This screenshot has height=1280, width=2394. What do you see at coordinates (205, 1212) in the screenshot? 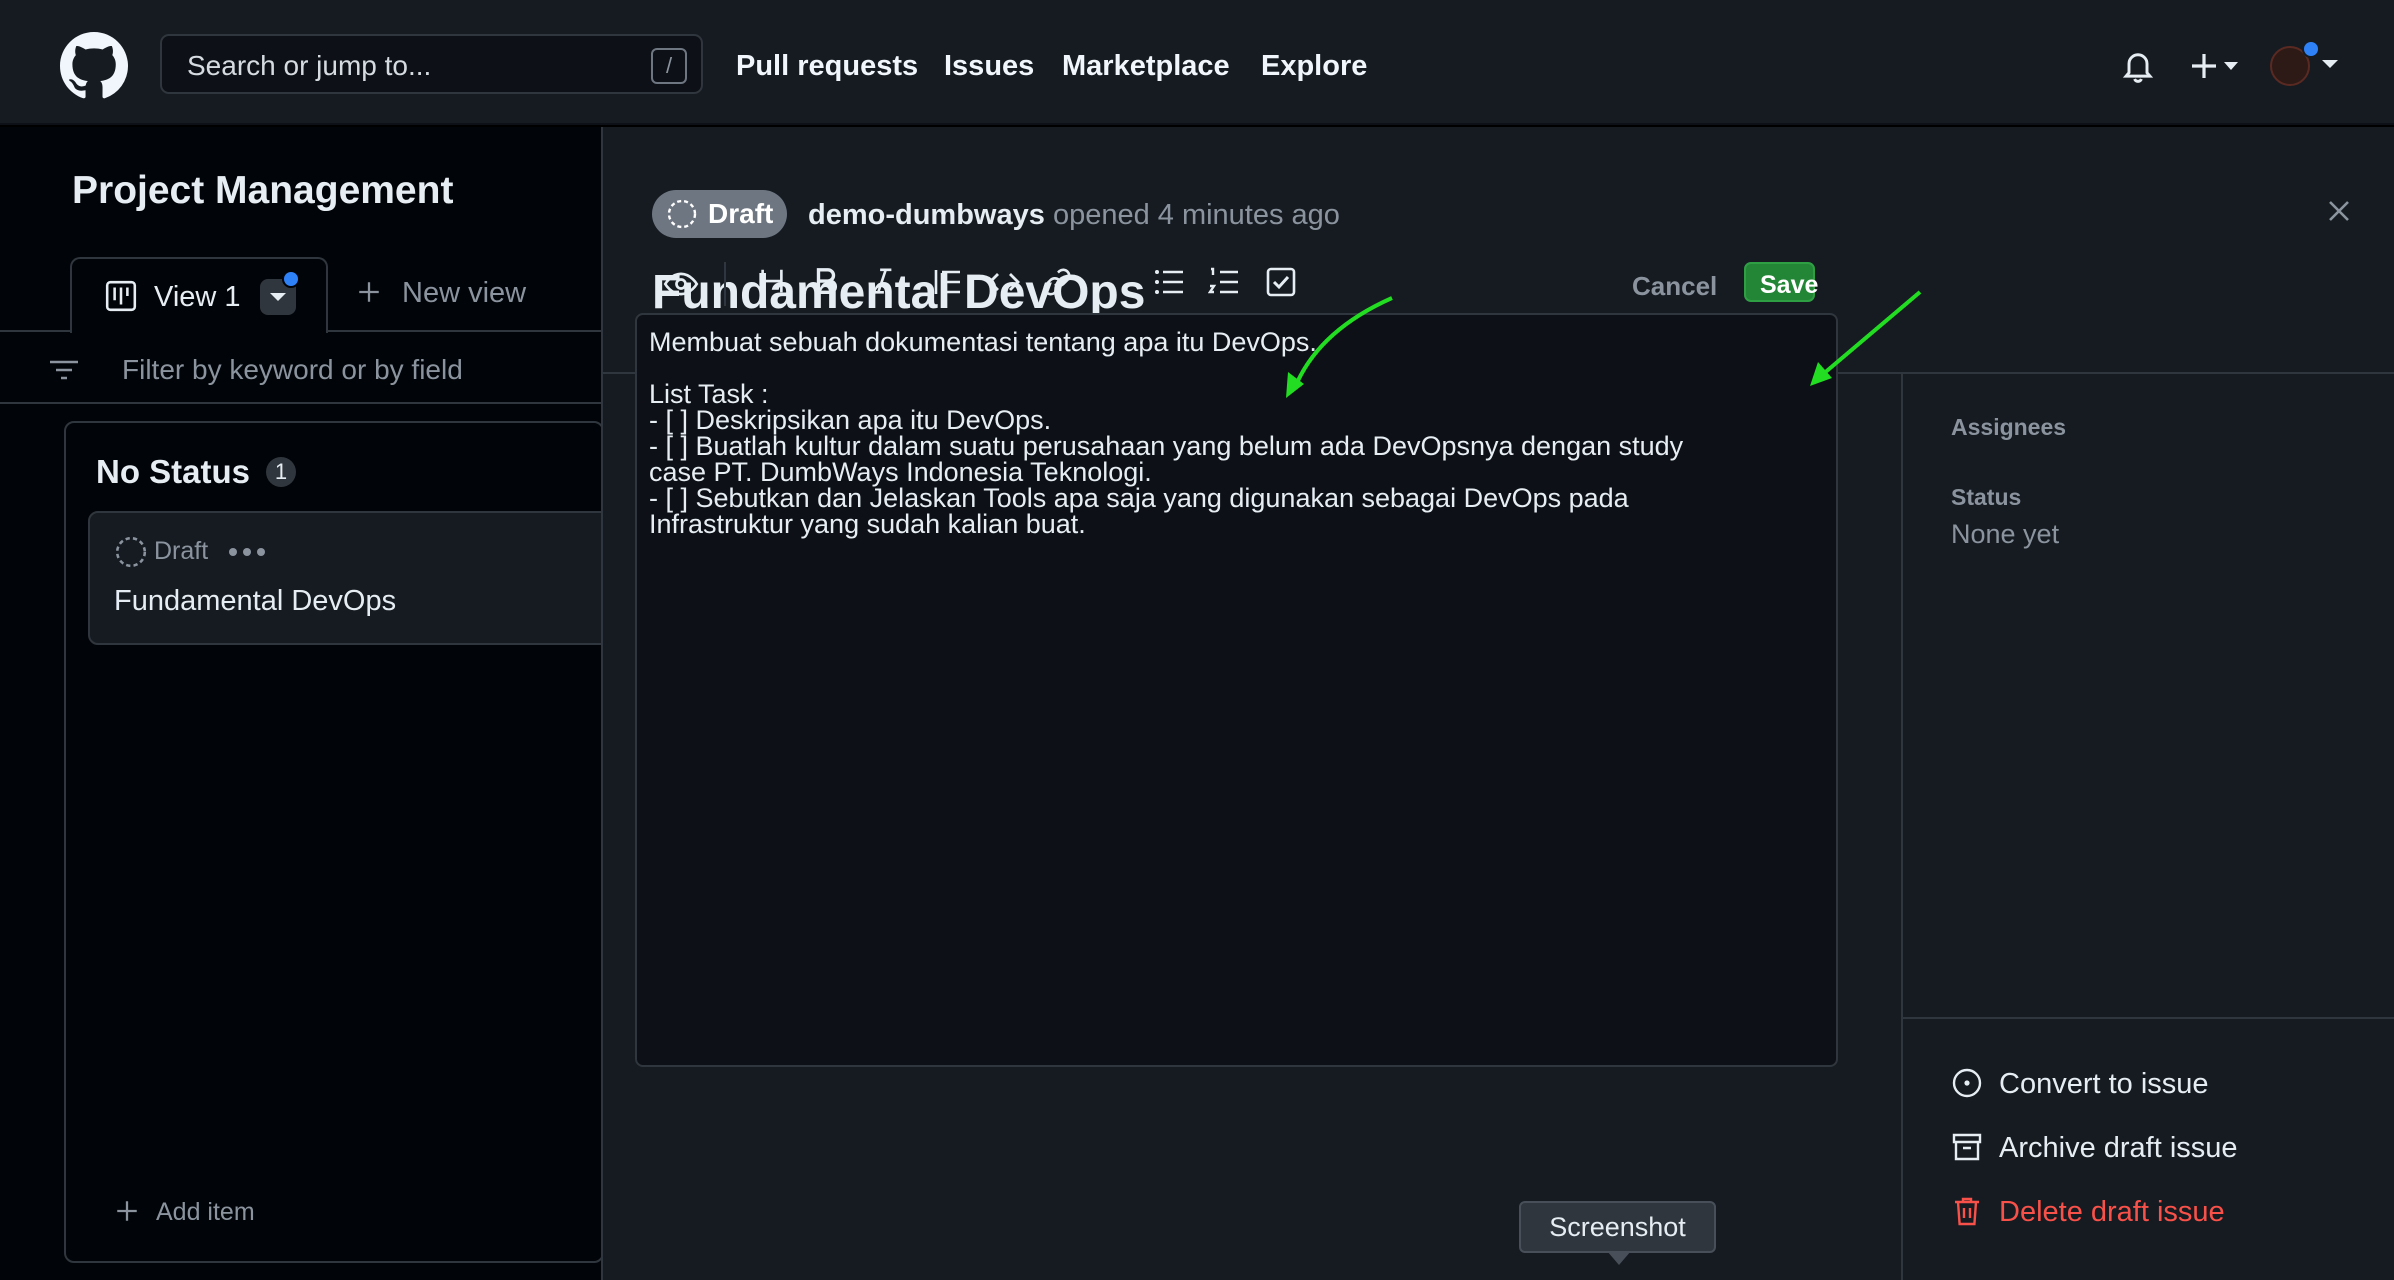
I see `add-item-label: Add item` at bounding box center [205, 1212].